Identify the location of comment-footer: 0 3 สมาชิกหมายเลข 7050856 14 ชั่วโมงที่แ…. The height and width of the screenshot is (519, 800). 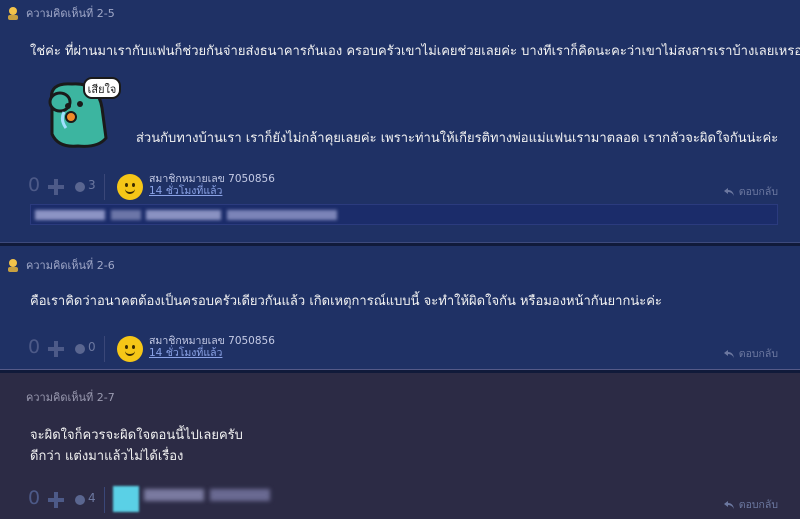
(400, 187).